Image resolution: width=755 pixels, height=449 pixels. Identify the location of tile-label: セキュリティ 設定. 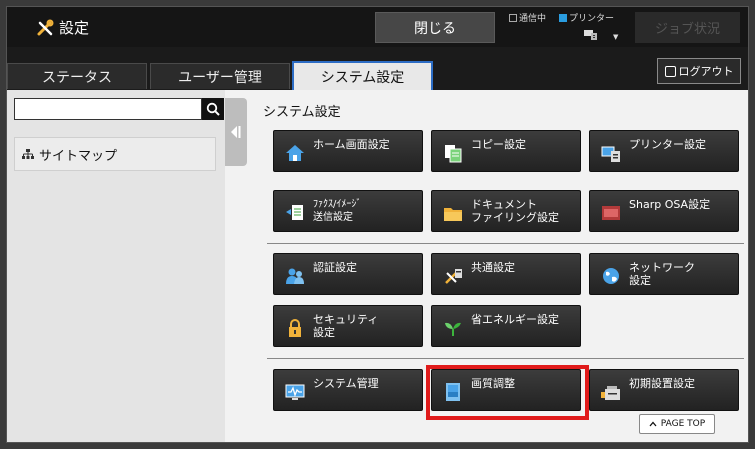
(346, 326).